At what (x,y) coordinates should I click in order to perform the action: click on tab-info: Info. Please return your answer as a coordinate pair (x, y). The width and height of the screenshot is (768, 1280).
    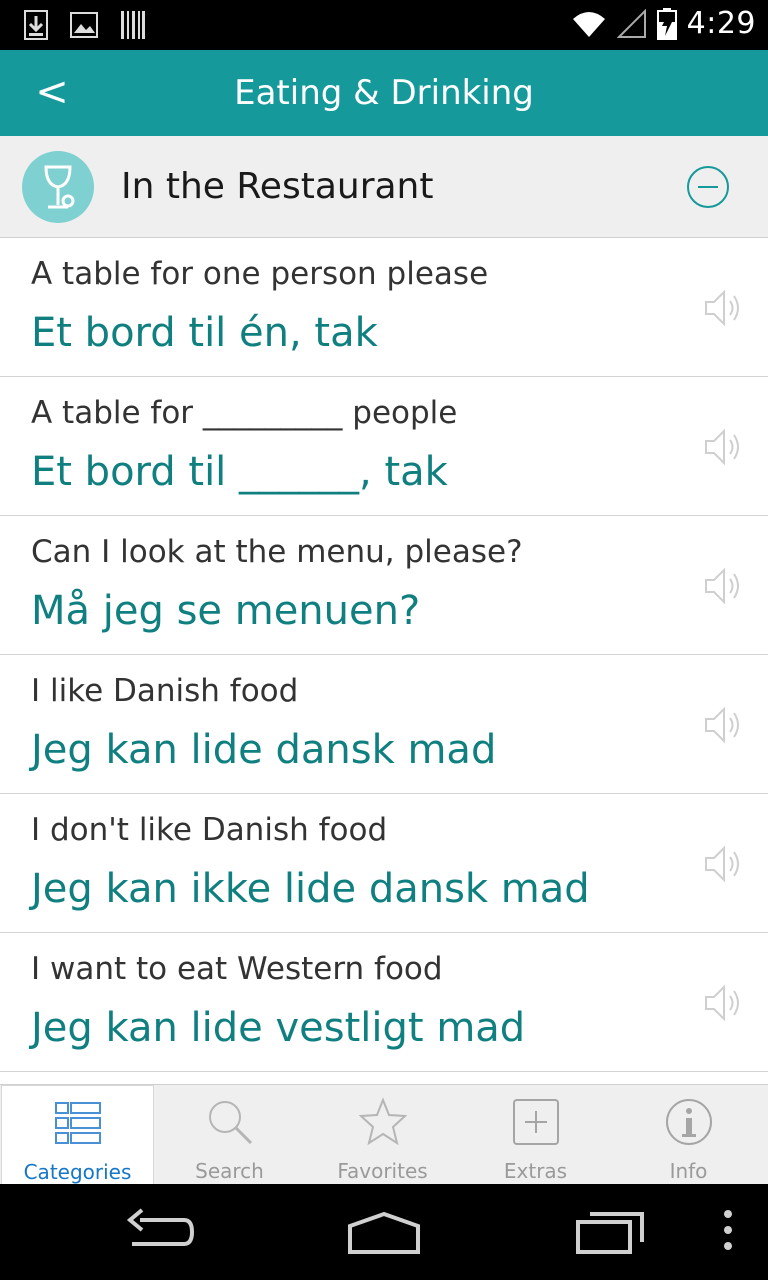
    Looking at the image, I should click on (688, 1135).